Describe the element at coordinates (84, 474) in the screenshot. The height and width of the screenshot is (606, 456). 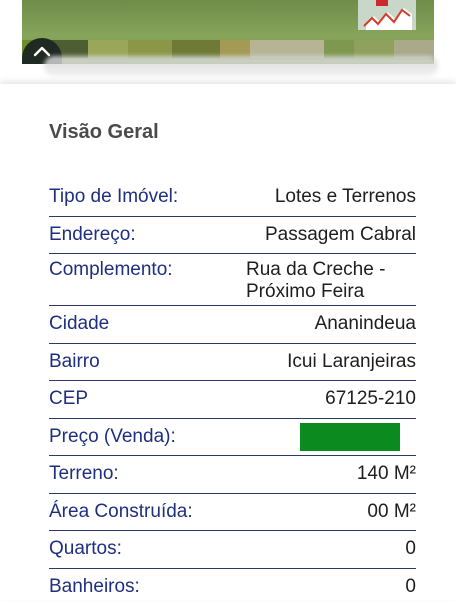
I see `label-land-area: Terreno:` at that location.